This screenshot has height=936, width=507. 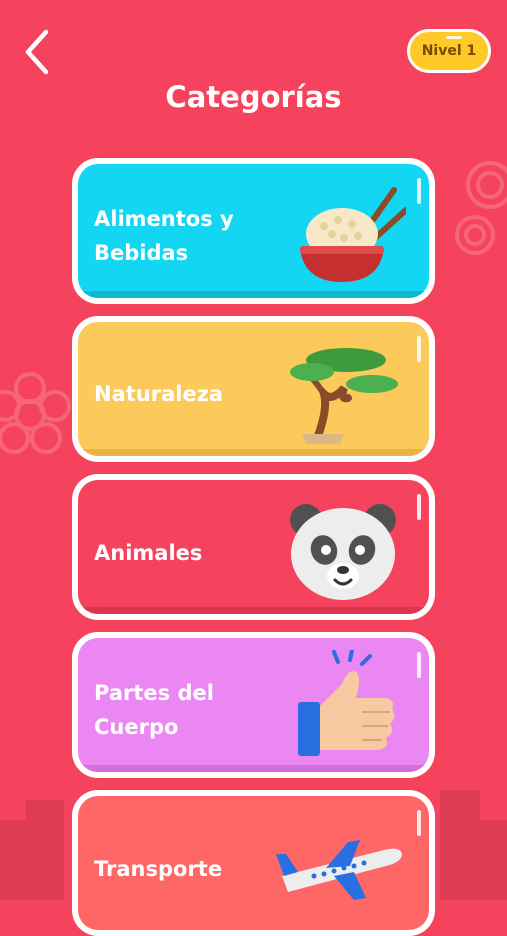 I want to click on page-title: Categorías, so click(x=253, y=97).